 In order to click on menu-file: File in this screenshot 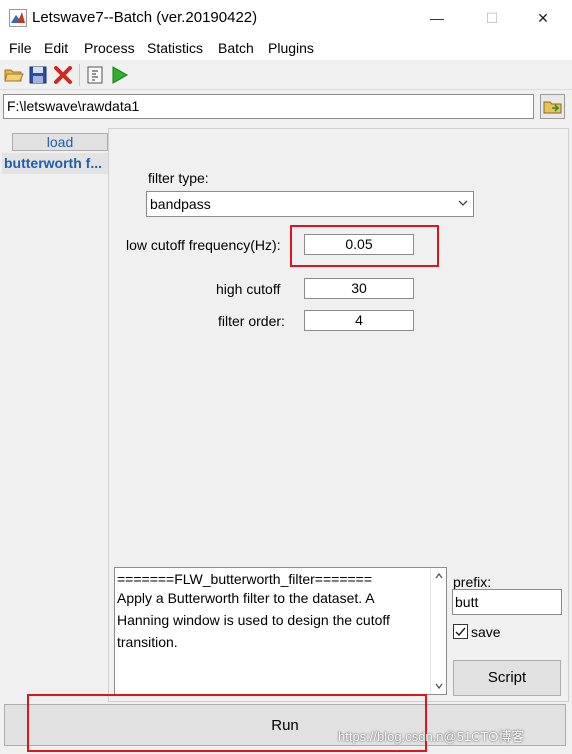, I will do `click(20, 48)`.